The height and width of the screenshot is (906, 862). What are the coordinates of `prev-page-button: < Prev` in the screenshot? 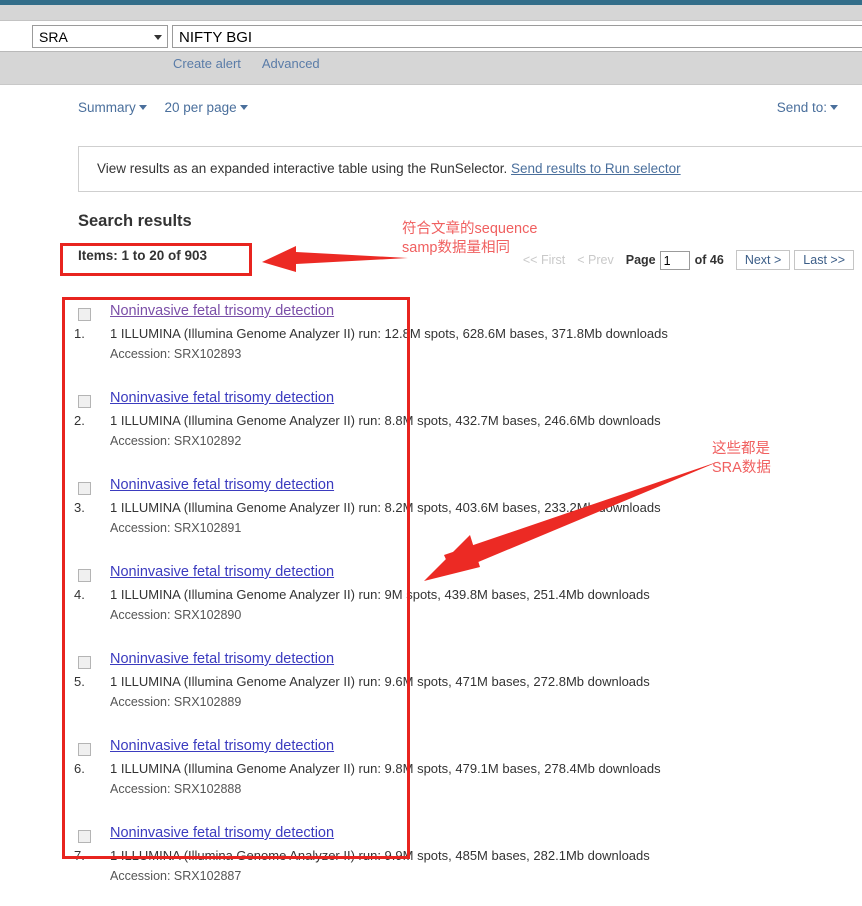 It's located at (595, 260).